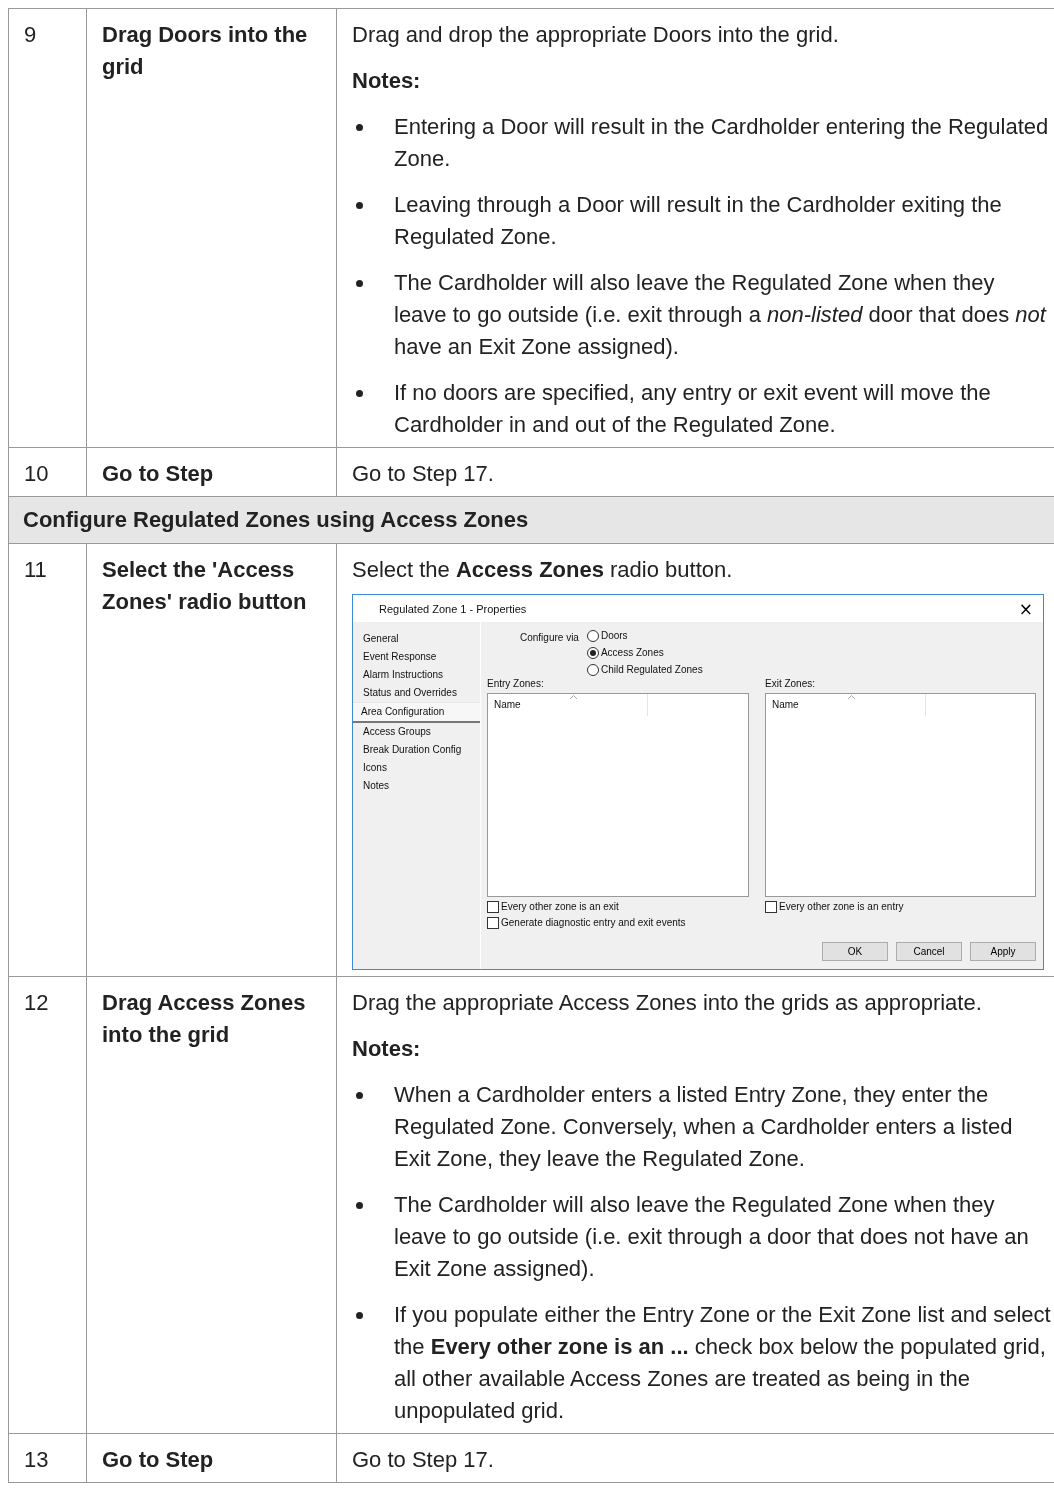 This screenshot has height=1508, width=1054. I want to click on dialog-button: Apply, so click(1003, 951).